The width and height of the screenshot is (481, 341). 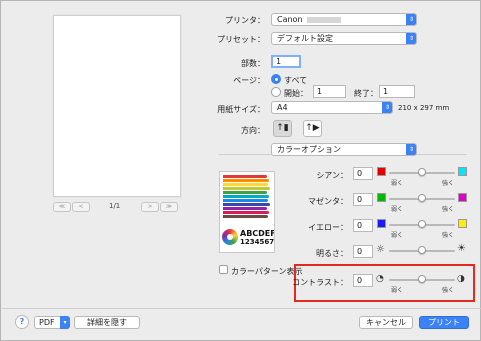 What do you see at coordinates (282, 107) in the screenshot?
I see `paper-size-value: A4` at bounding box center [282, 107].